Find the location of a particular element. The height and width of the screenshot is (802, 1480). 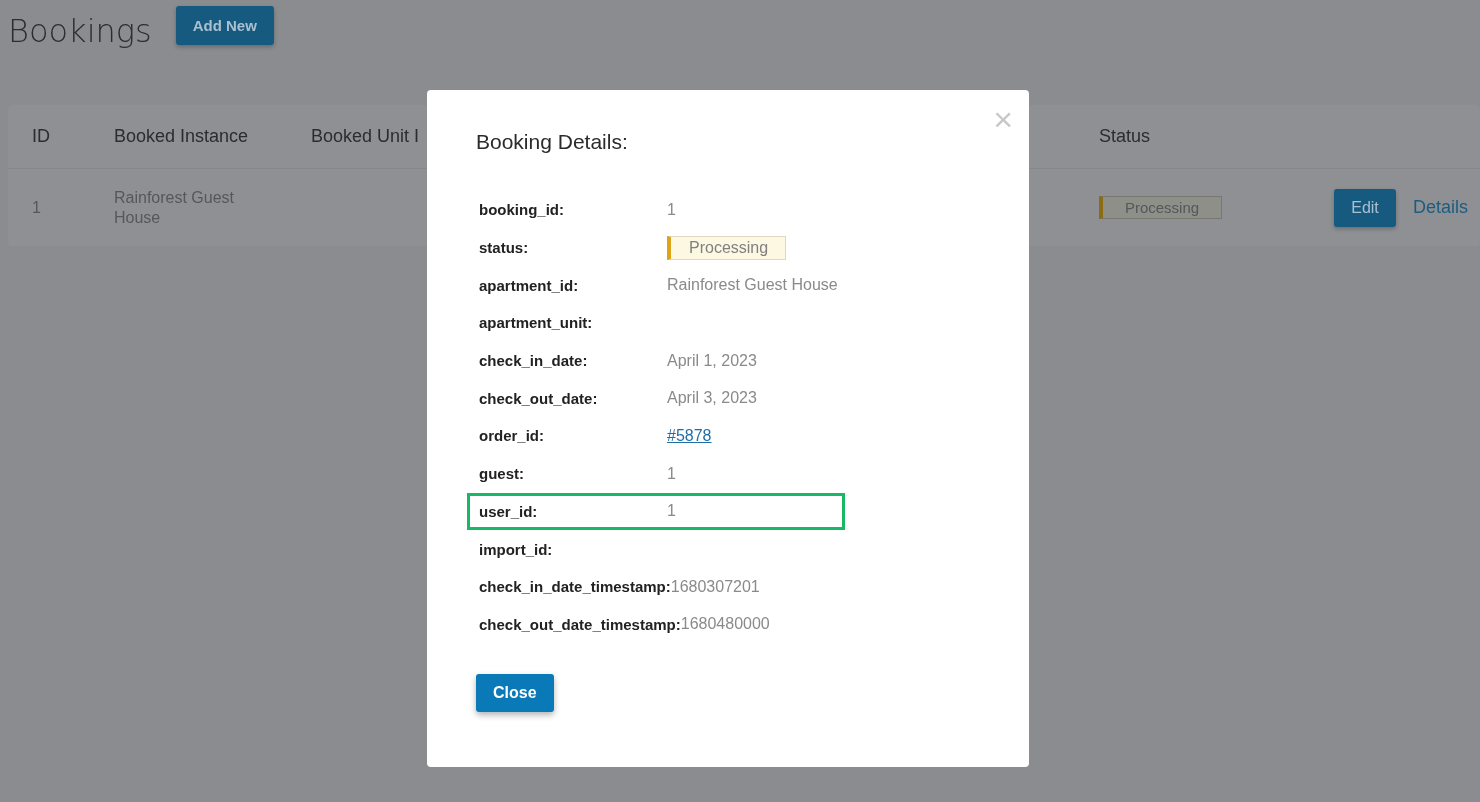

table-cell-text: Rainforest Guest House is located at coordinates (175, 207).